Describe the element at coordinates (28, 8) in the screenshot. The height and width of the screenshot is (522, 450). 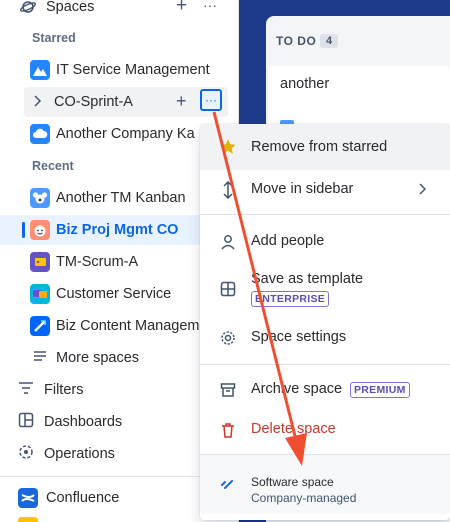
I see `planet-icon` at that location.